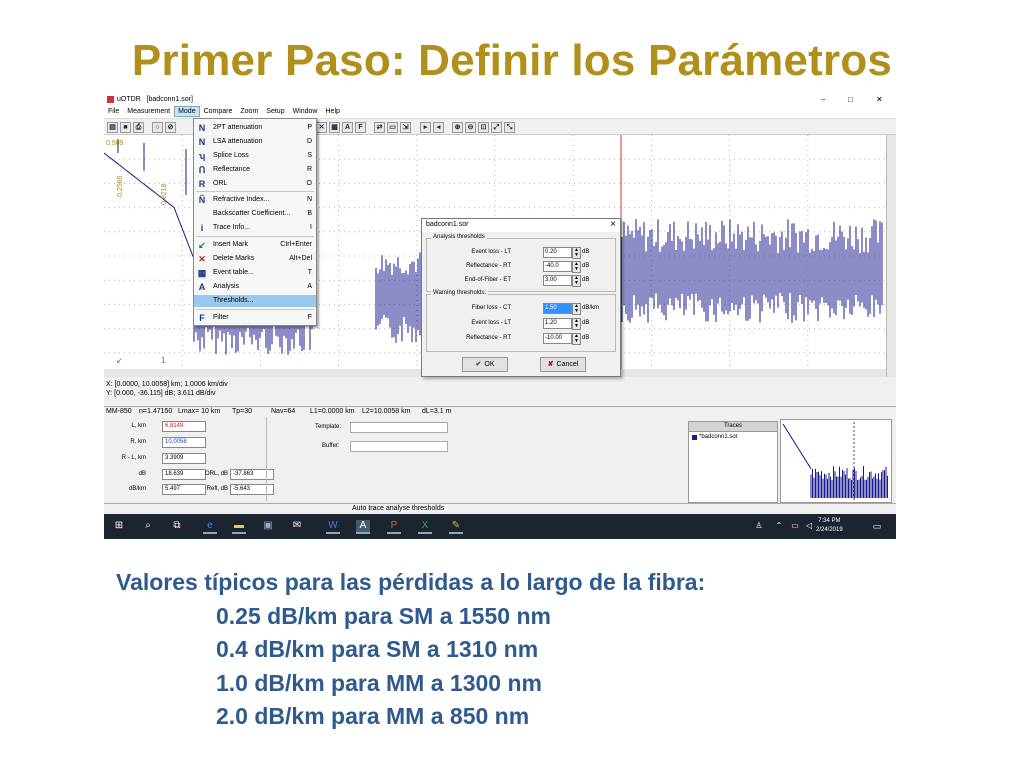 The height and width of the screenshot is (768, 1024). What do you see at coordinates (255, 259) in the screenshot?
I see `menu-item-delete-marks: ✕ Delete Marks Alt+Del` at bounding box center [255, 259].